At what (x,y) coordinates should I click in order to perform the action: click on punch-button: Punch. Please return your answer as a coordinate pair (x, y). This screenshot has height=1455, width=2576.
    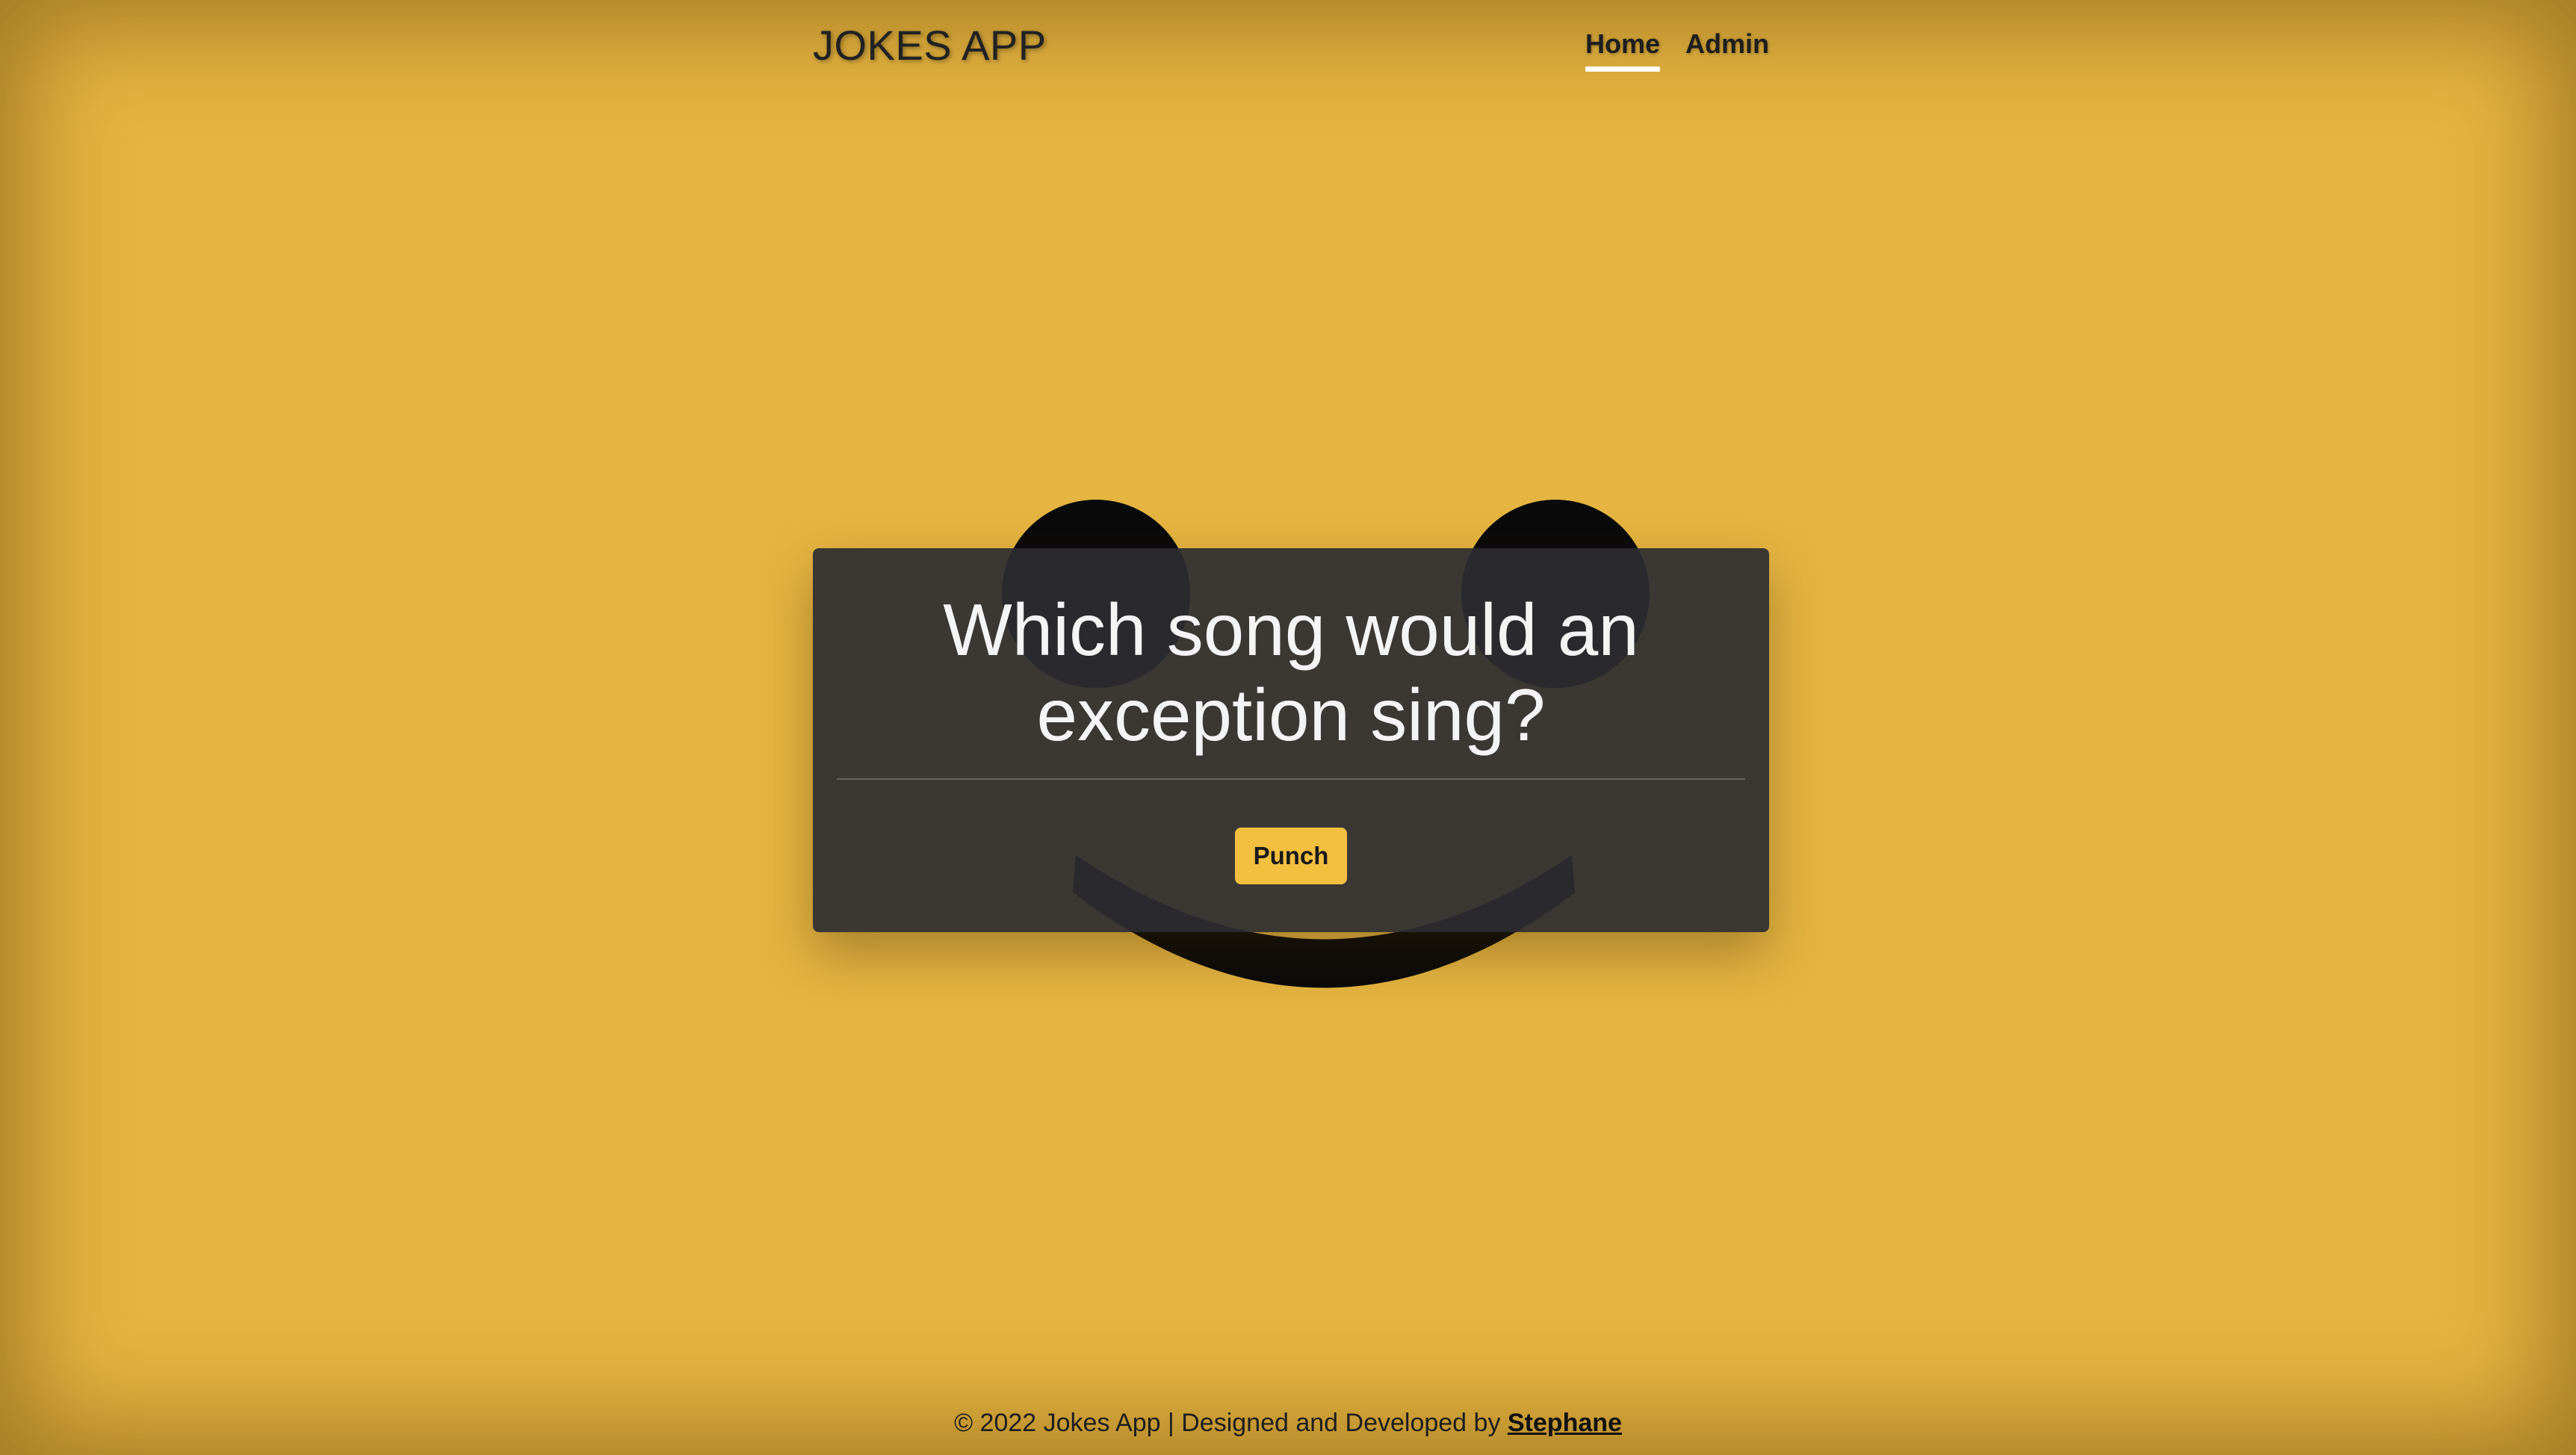
    Looking at the image, I should click on (1291, 856).